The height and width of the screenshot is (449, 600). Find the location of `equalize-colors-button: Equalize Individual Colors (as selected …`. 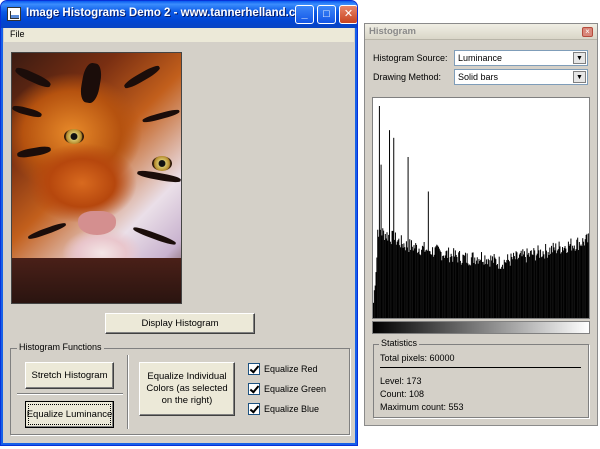

equalize-colors-button: Equalize Individual Colors (as selected … is located at coordinates (187, 389).